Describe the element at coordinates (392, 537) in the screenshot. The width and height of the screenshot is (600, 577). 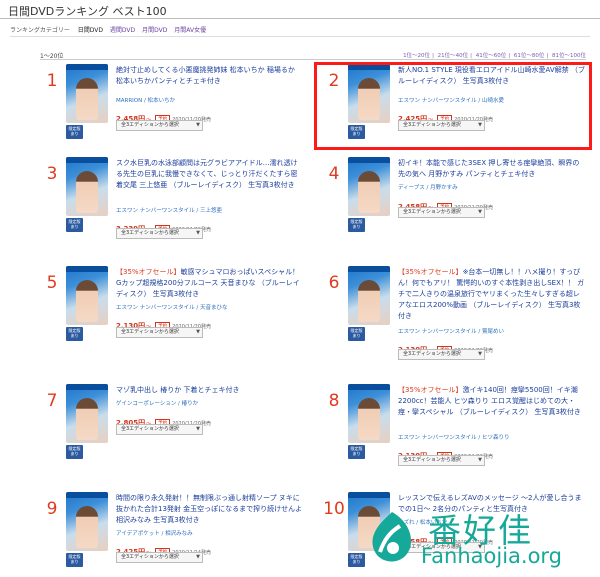
I see `watermark-logo-icon` at that location.